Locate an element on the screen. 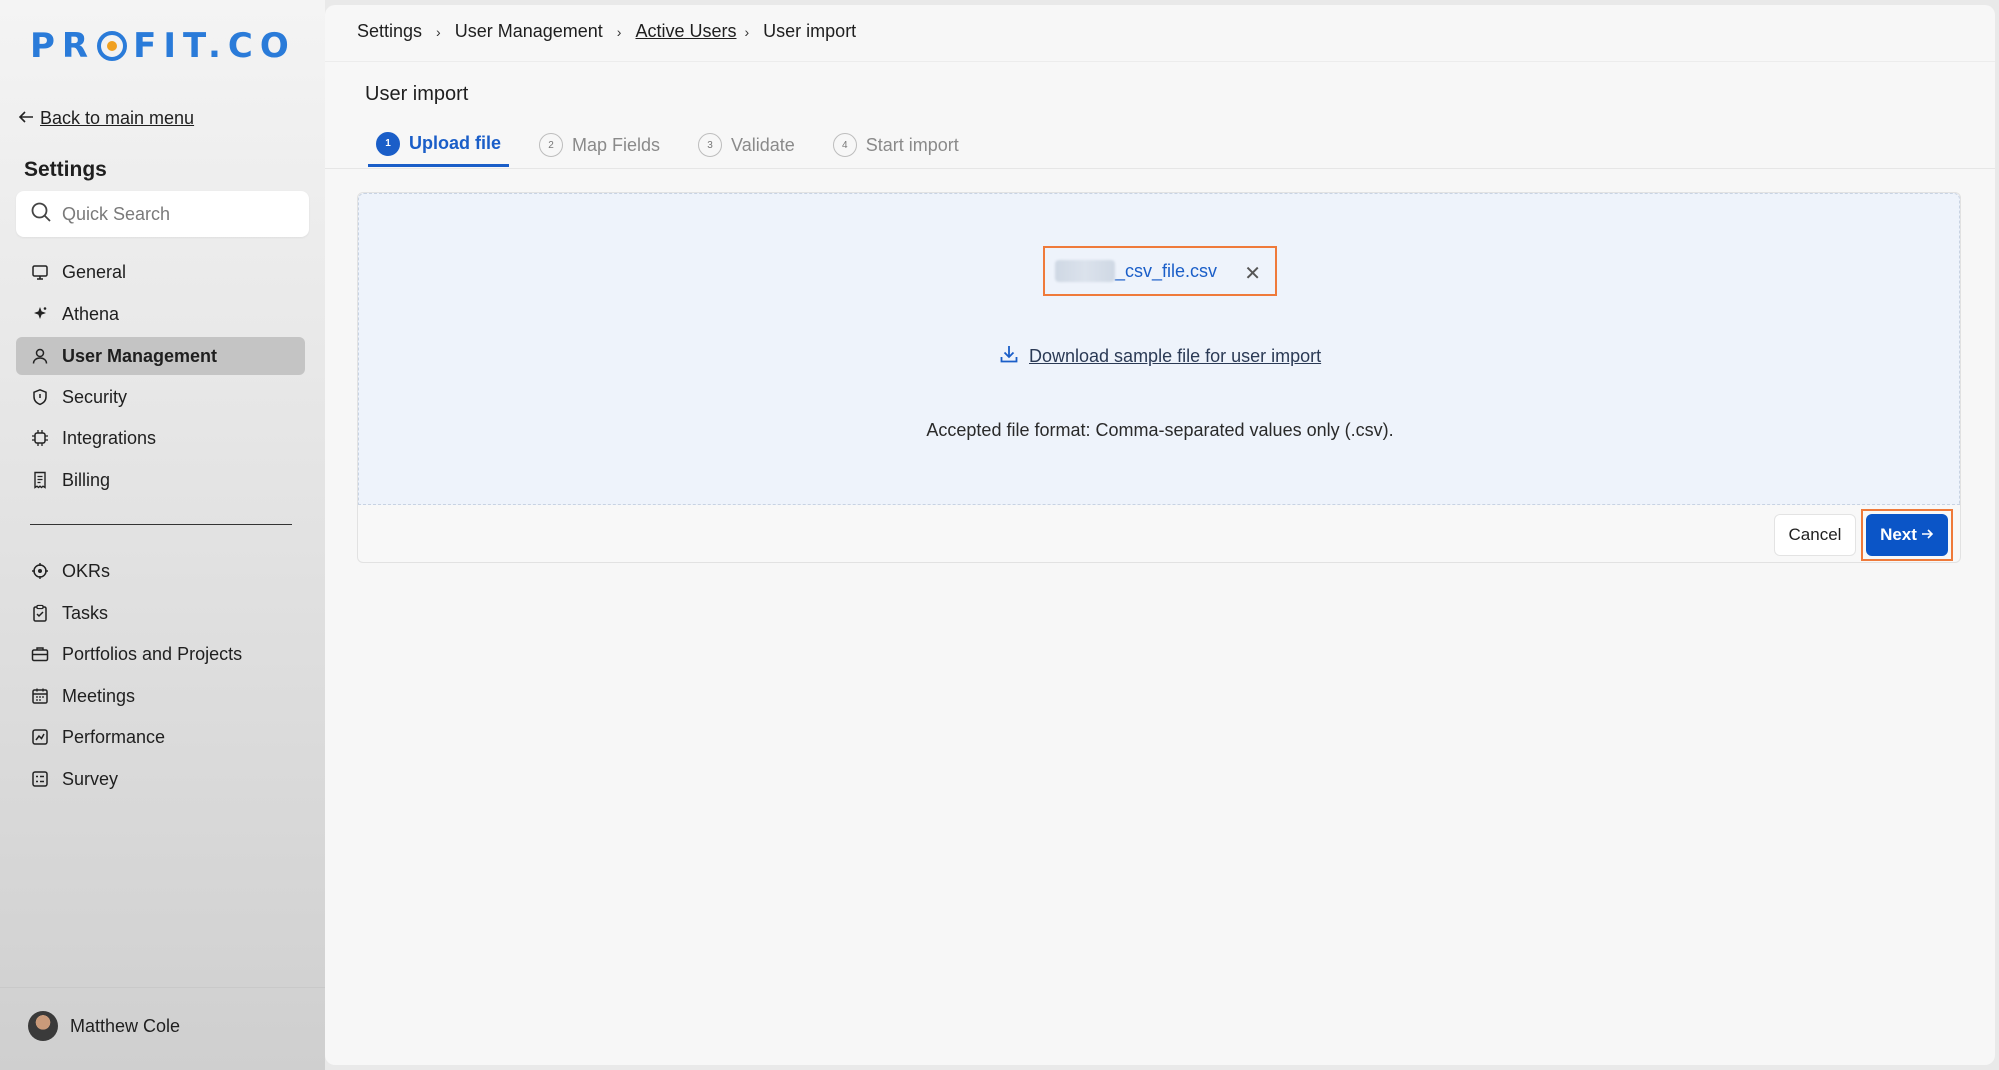  logo-target-icon is located at coordinates (112, 46).